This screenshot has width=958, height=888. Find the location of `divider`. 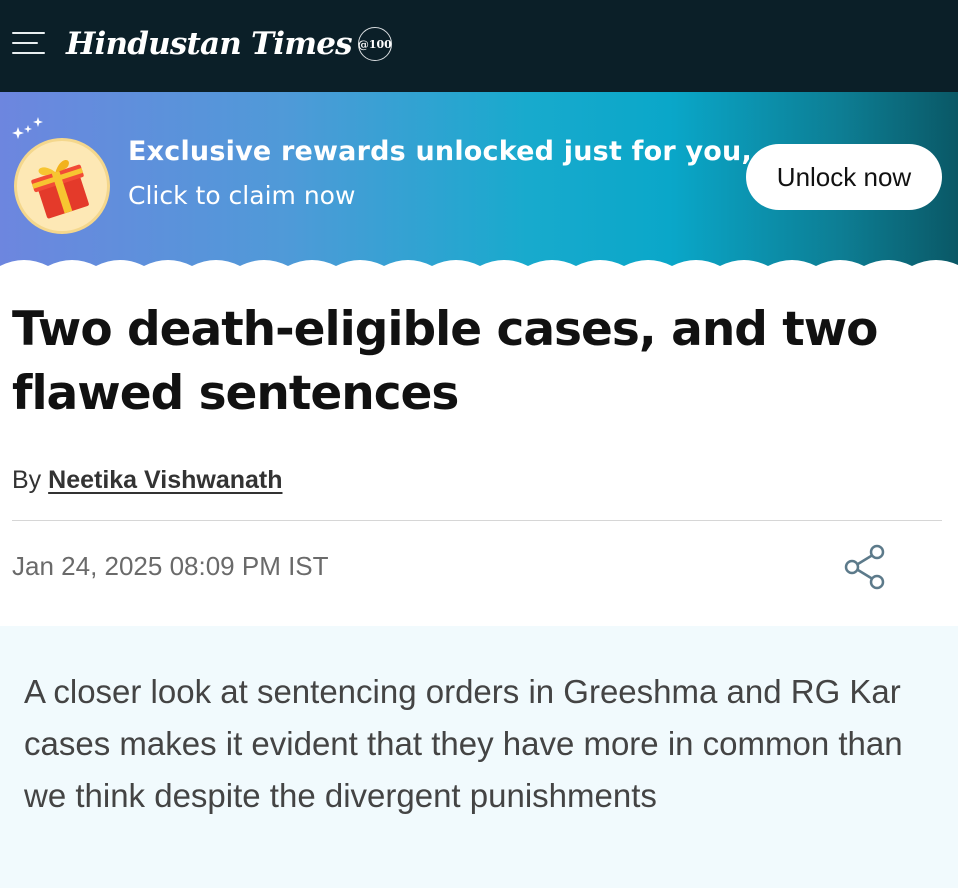

divider is located at coordinates (477, 520).